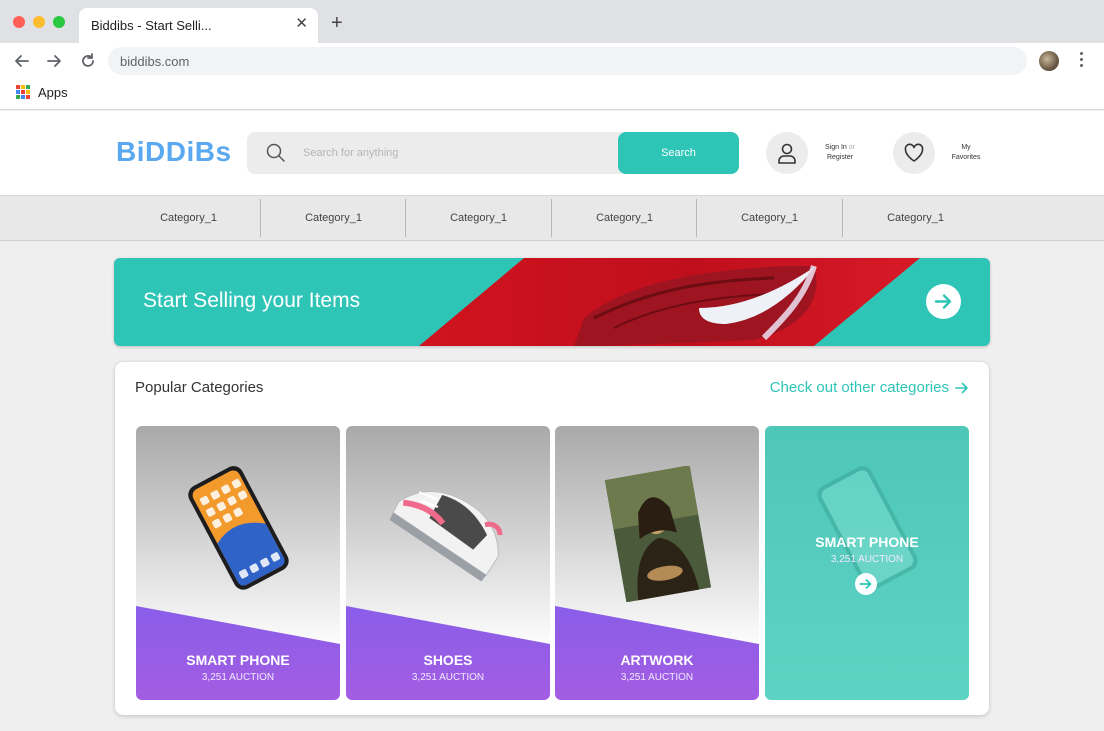  What do you see at coordinates (966, 153) in the screenshot?
I see `my-favorites-link: My Favorites` at bounding box center [966, 153].